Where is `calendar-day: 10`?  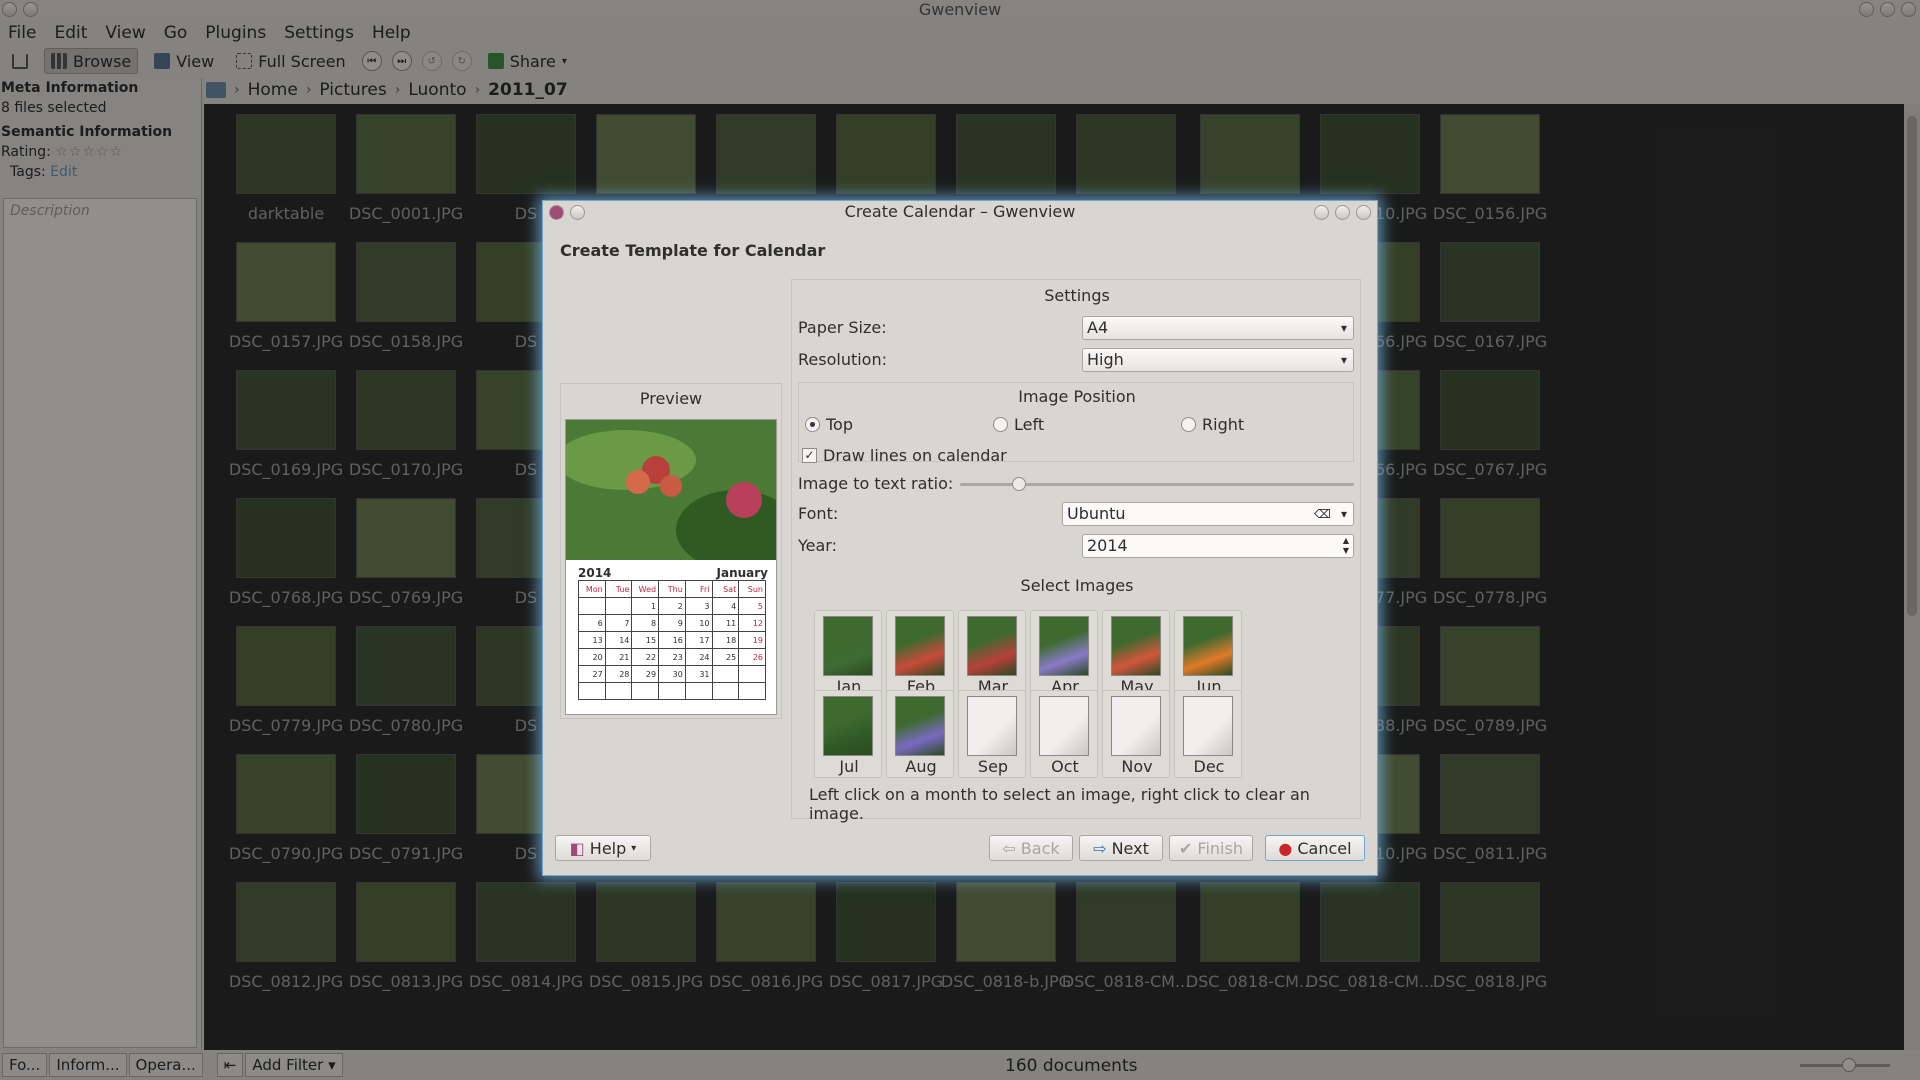
calendar-day: 10 is located at coordinates (698, 623).